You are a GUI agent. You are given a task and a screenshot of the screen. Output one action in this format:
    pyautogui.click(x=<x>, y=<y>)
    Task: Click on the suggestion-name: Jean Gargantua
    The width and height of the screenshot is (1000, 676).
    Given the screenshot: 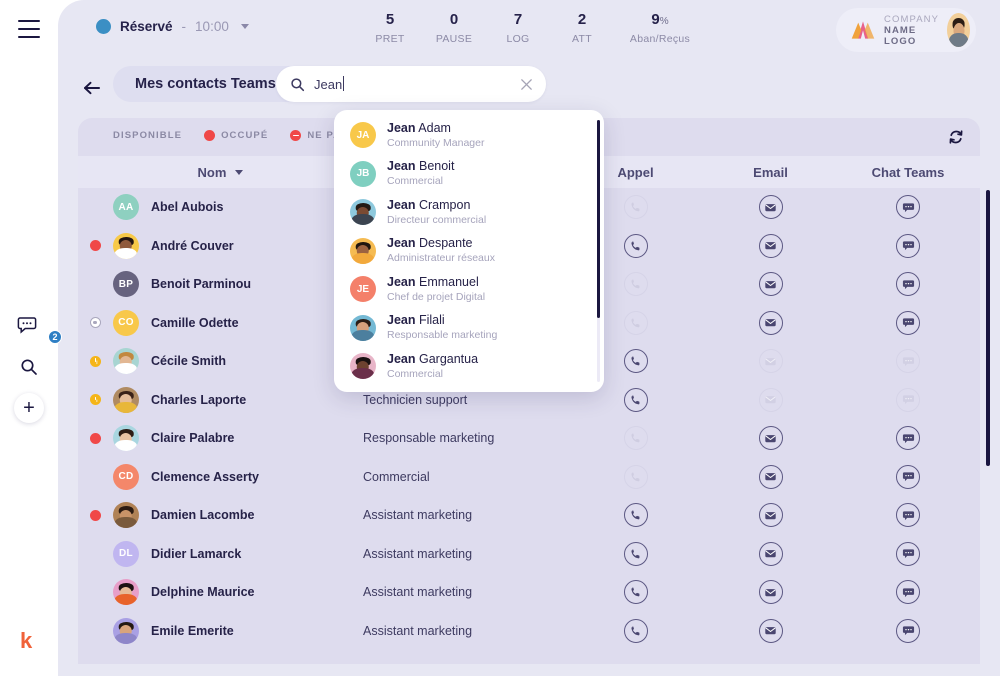 What is the action you would take?
    pyautogui.click(x=433, y=358)
    